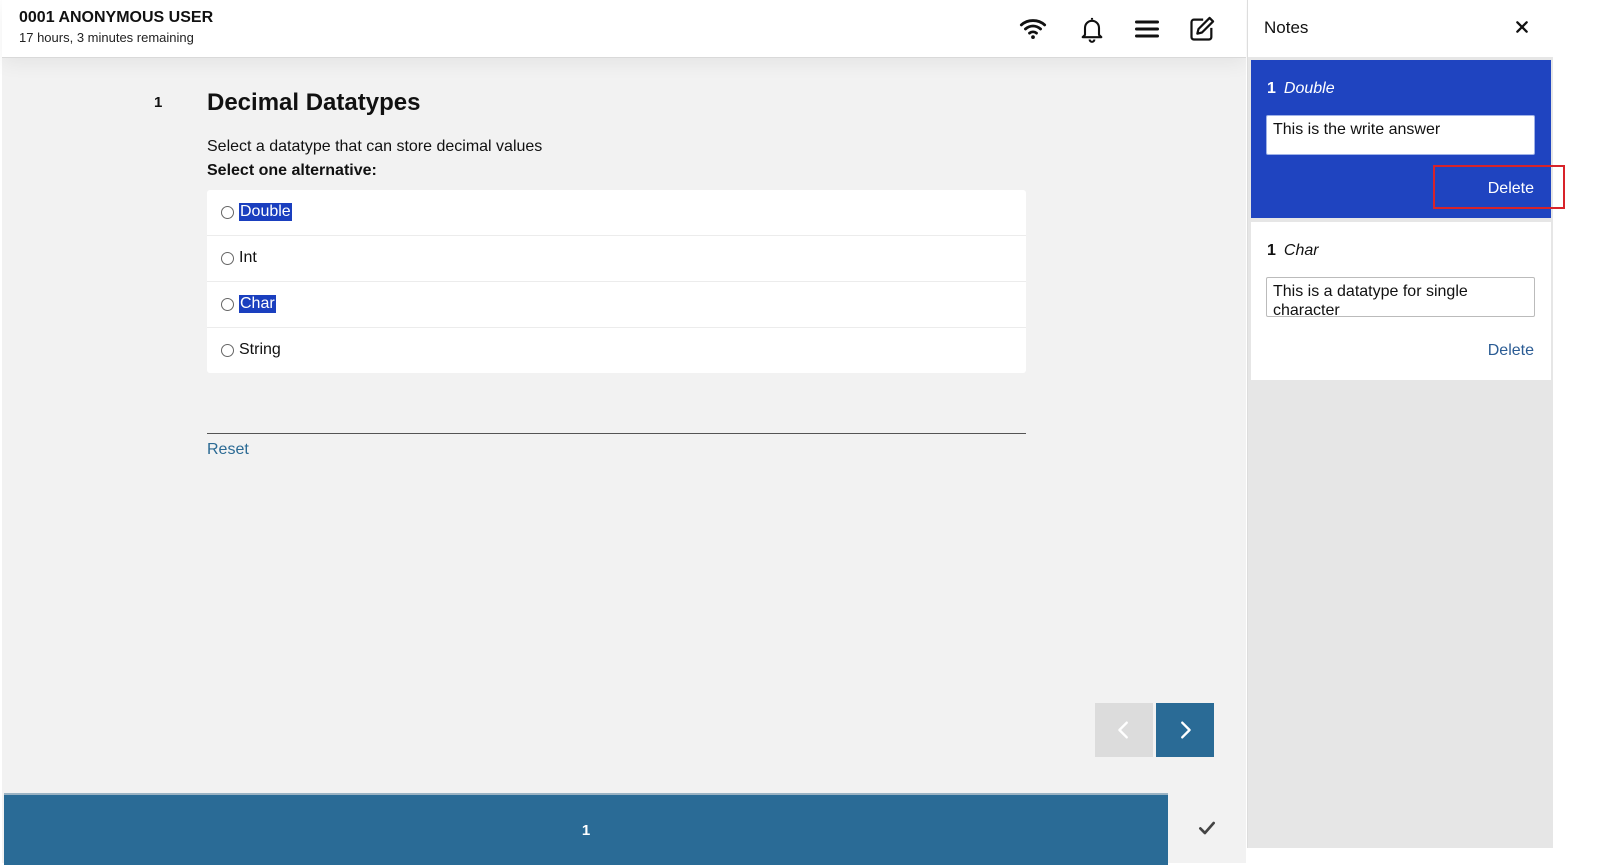 This screenshot has height=865, width=1600. Describe the element at coordinates (265, 212) in the screenshot. I see `option-label: Double` at that location.